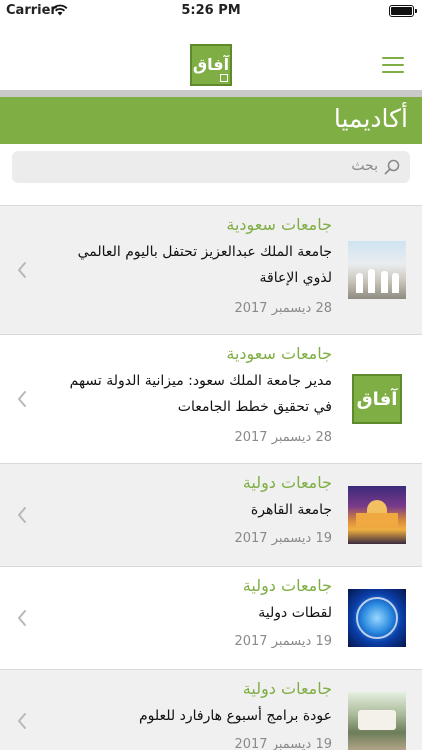 The width and height of the screenshot is (422, 750). I want to click on status-bar: Carrier 5:26 PM, so click(211, 11).